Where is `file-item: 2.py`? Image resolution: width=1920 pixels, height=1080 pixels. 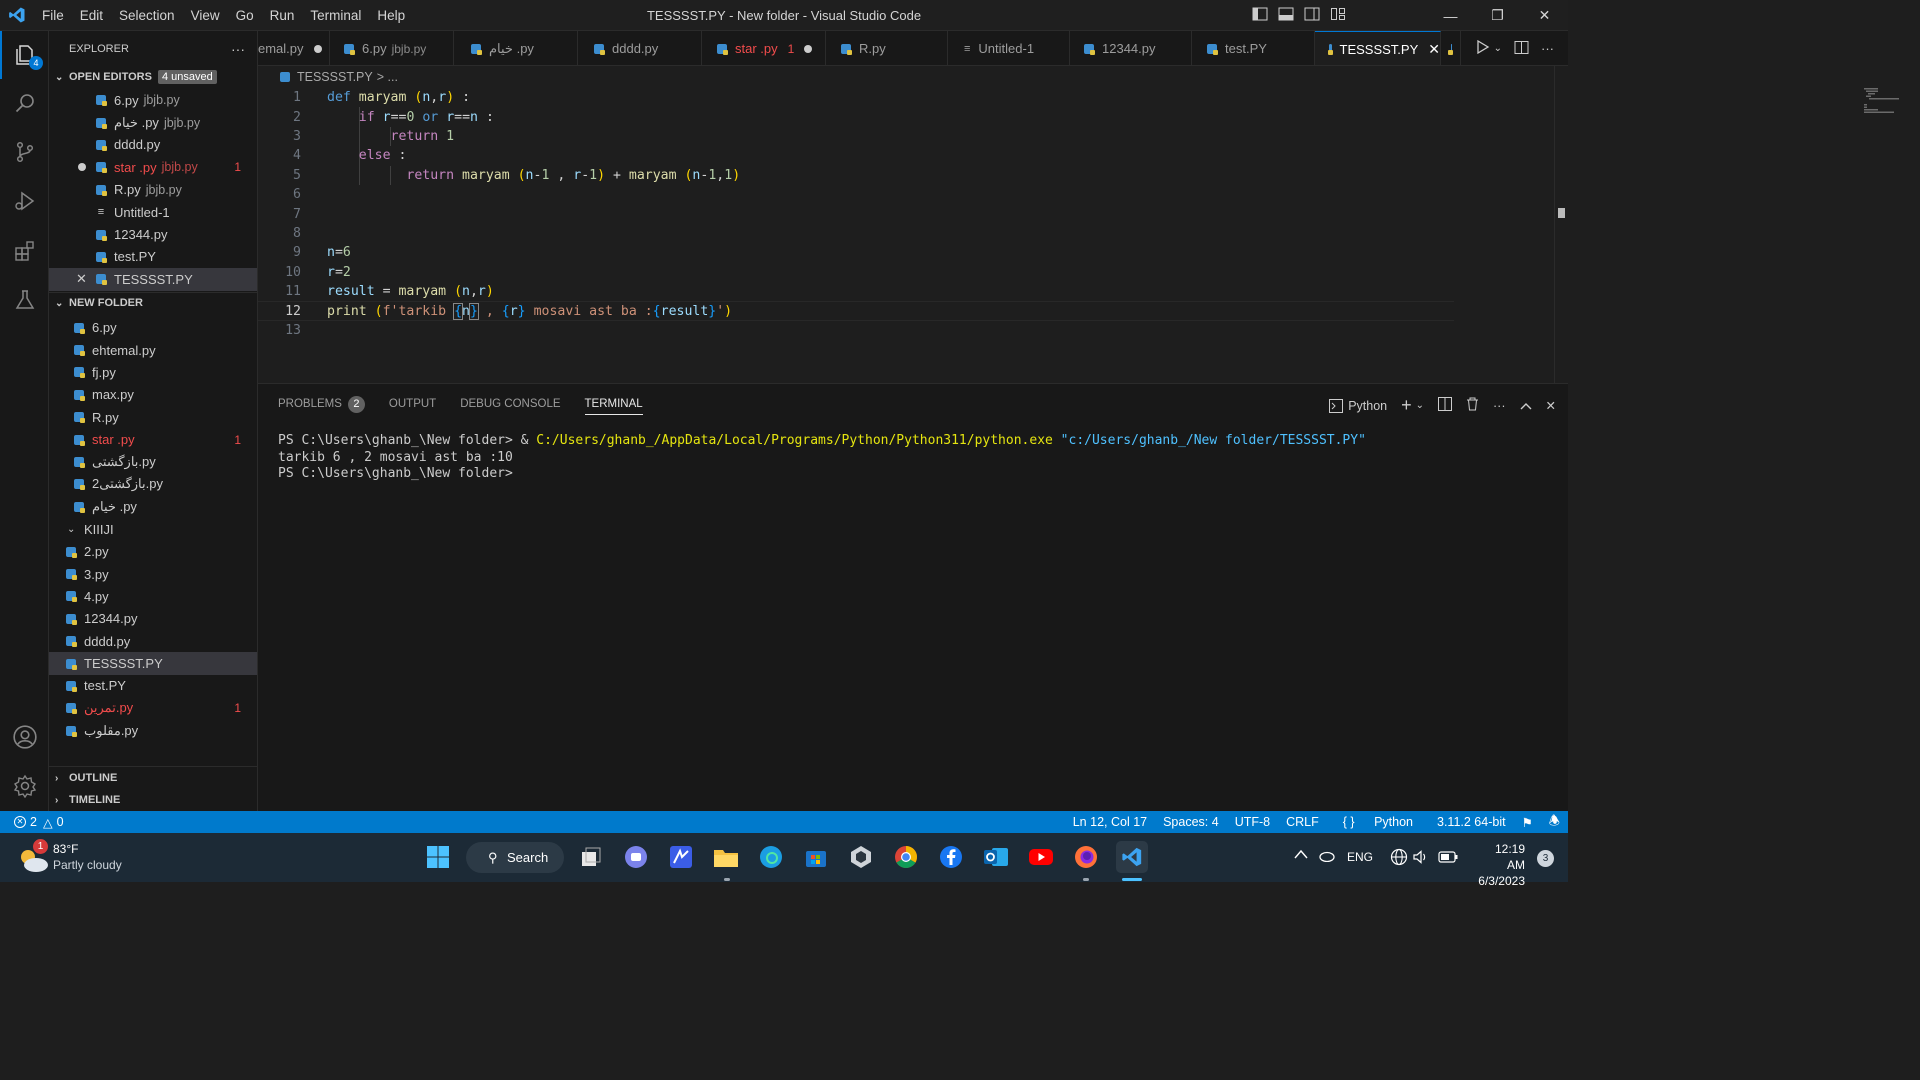 file-item: 2.py is located at coordinates (153, 551).